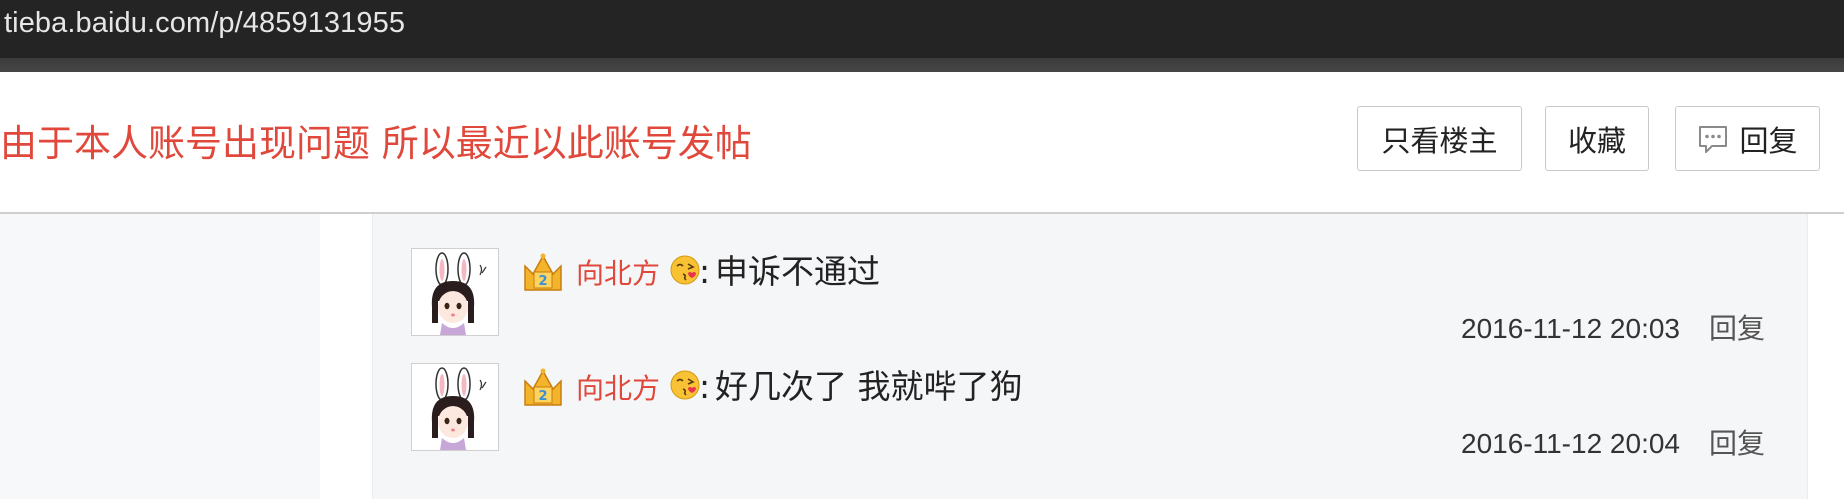 This screenshot has width=1844, height=499. What do you see at coordinates (204, 23) in the screenshot?
I see `url-text: tieba.baidu.com/p/4859131955` at bounding box center [204, 23].